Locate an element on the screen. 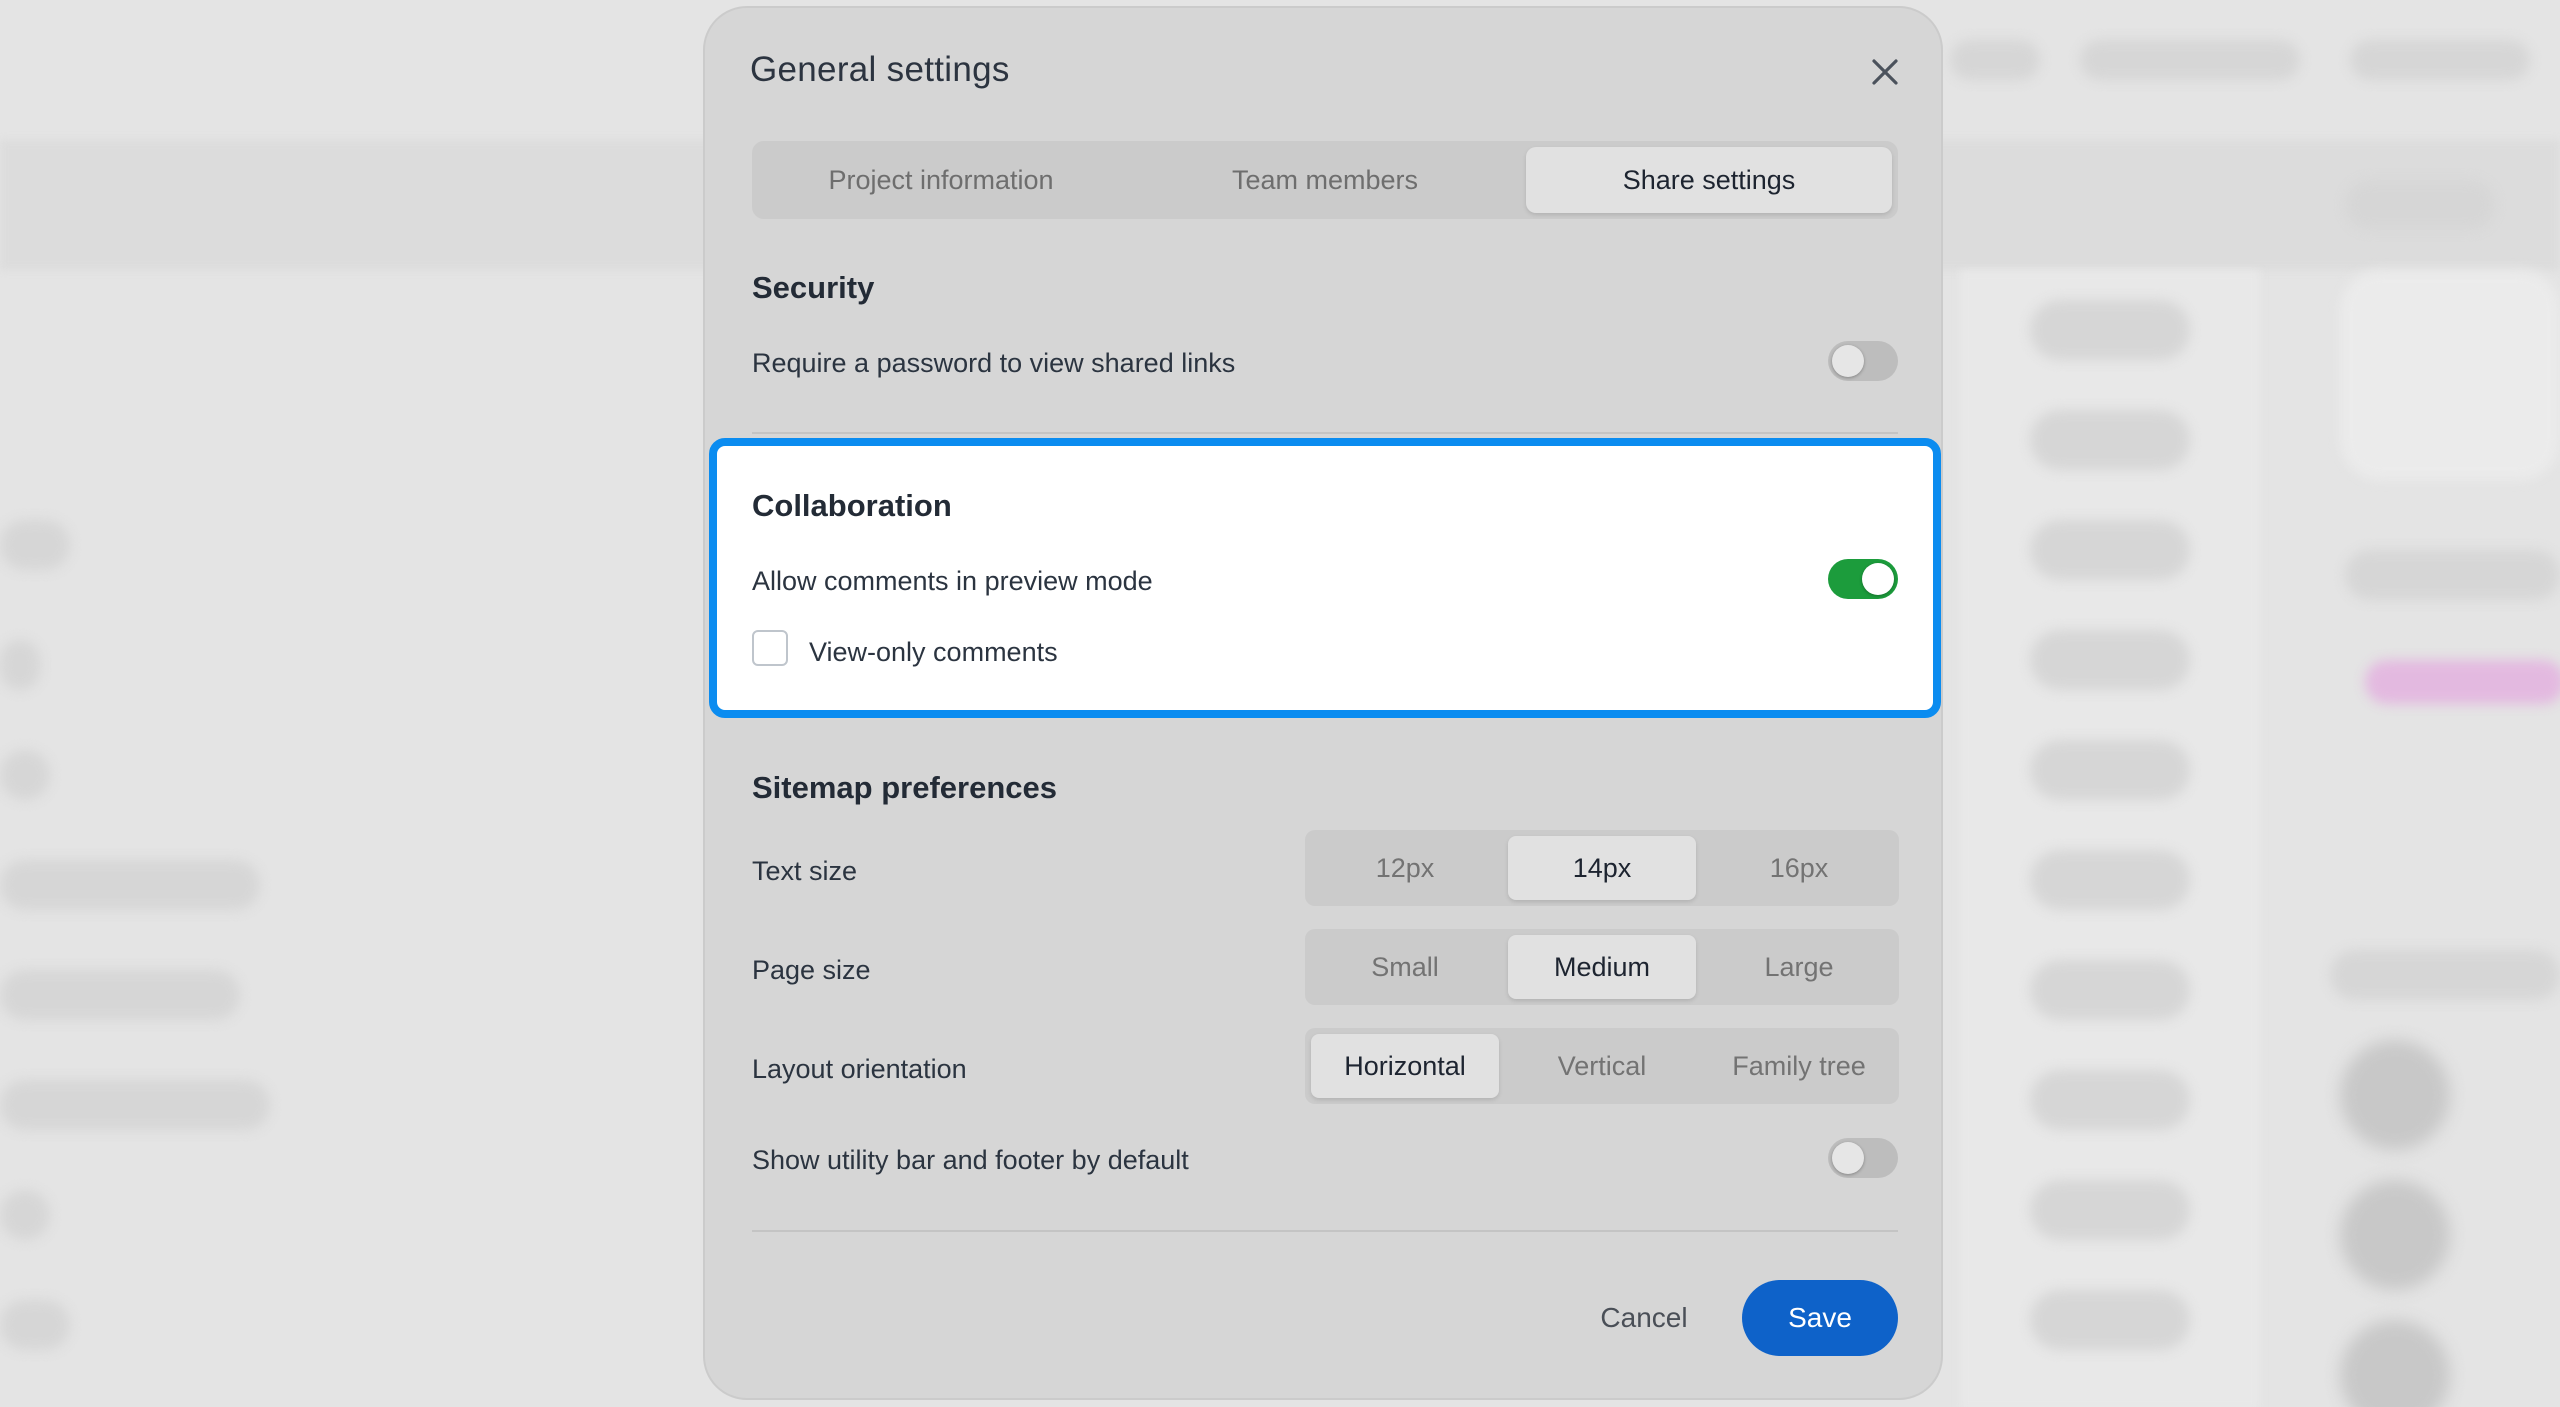 This screenshot has width=2560, height=1407. page-size-label: Page size is located at coordinates (811, 970).